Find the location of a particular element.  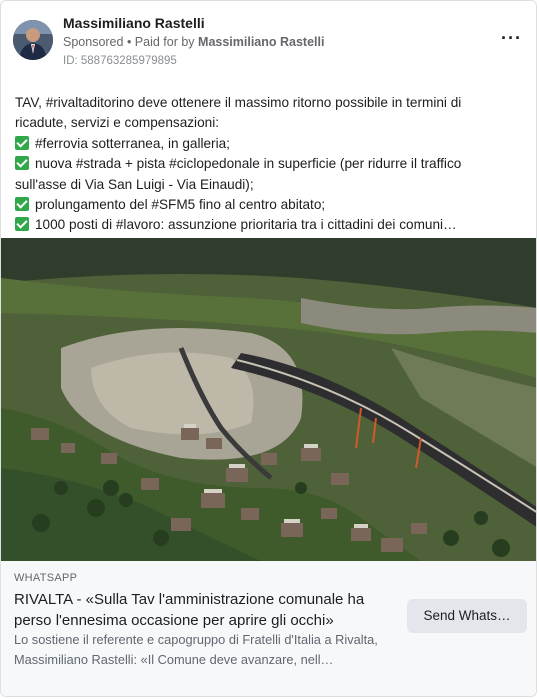

post-body-line: #ferrovia sotterranea, in galleria; is located at coordinates (271, 144).